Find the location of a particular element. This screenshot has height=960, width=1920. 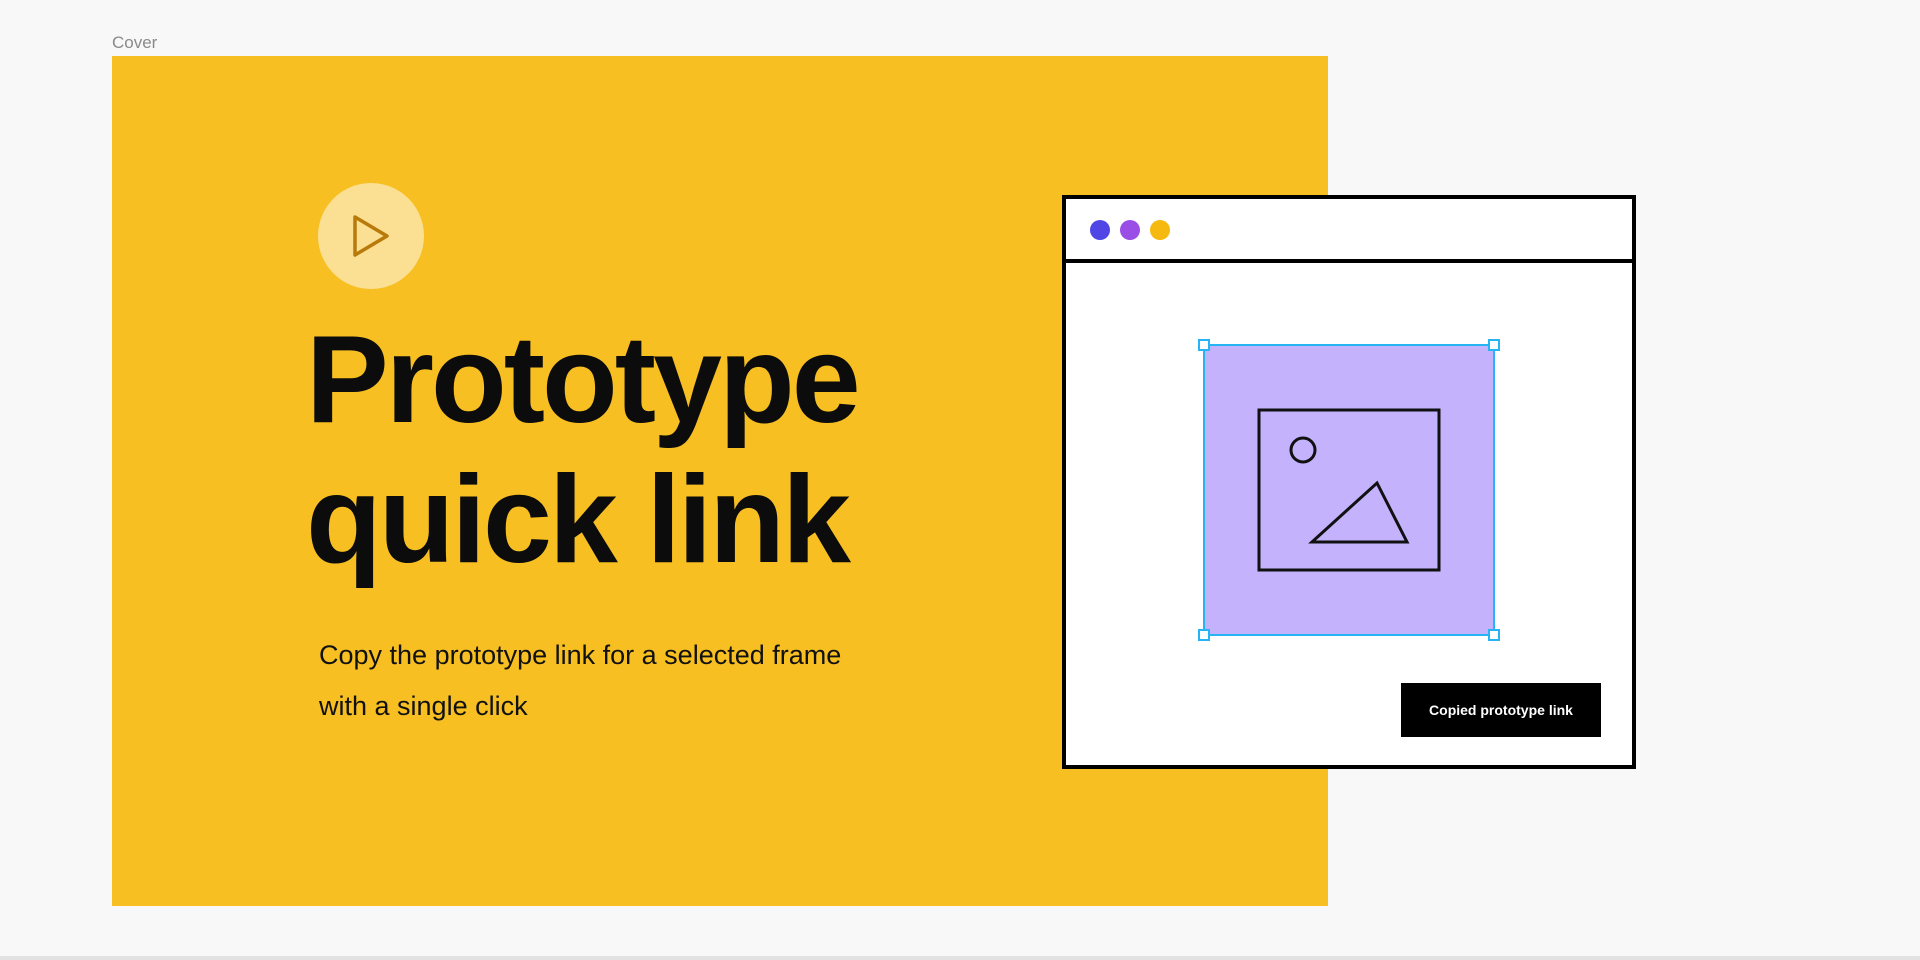

play-icon is located at coordinates (371, 236).